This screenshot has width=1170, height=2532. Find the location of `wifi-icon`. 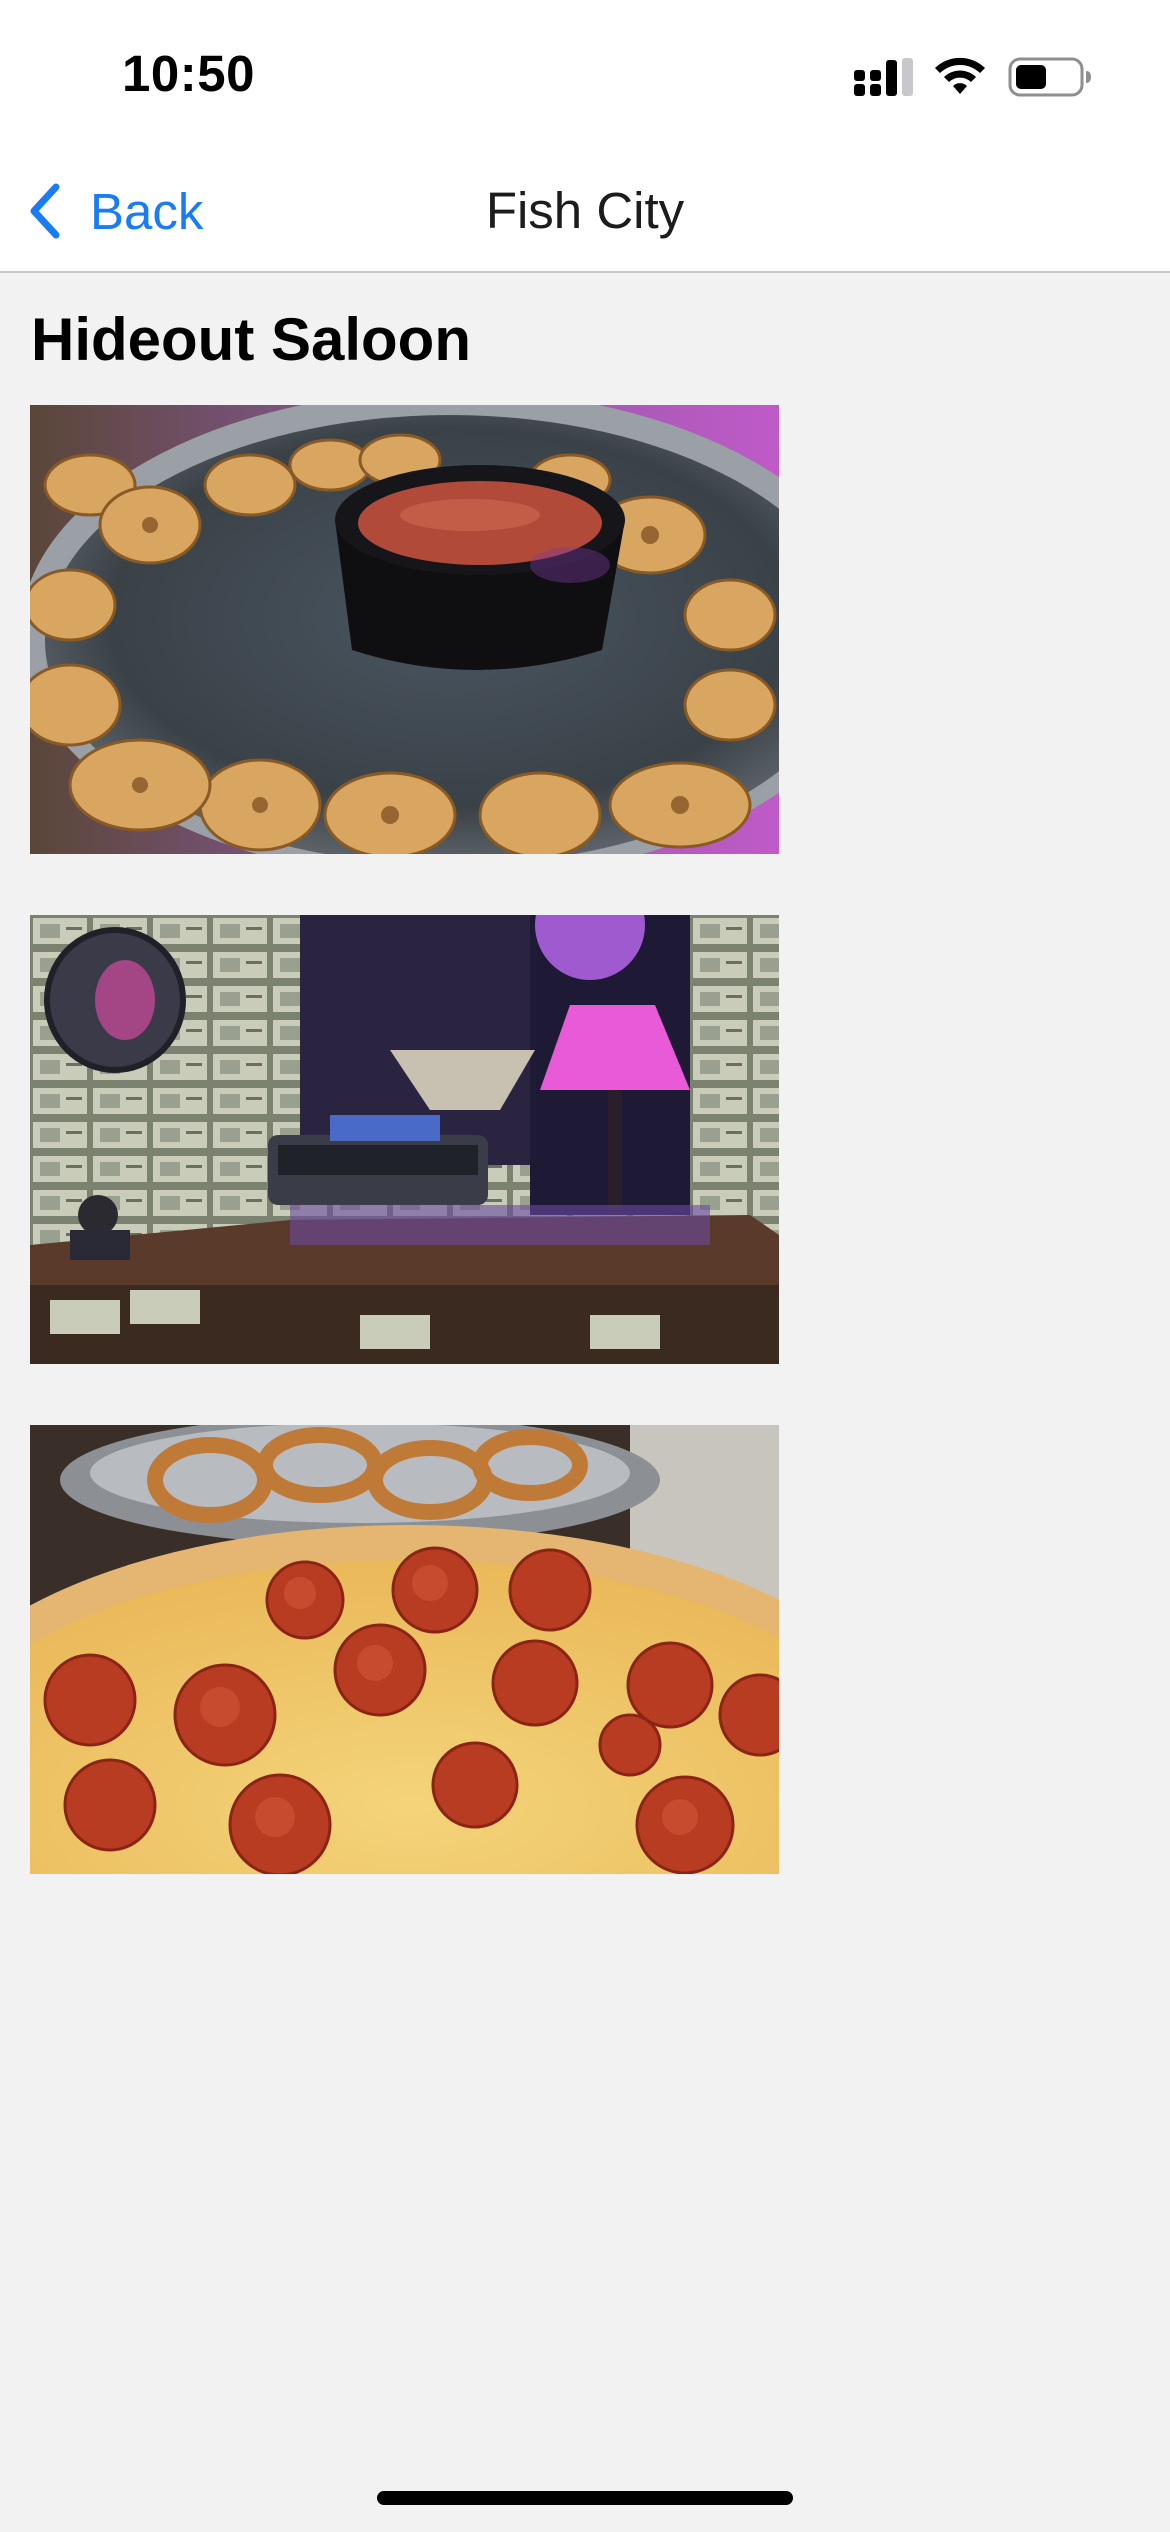

wifi-icon is located at coordinates (960, 75).